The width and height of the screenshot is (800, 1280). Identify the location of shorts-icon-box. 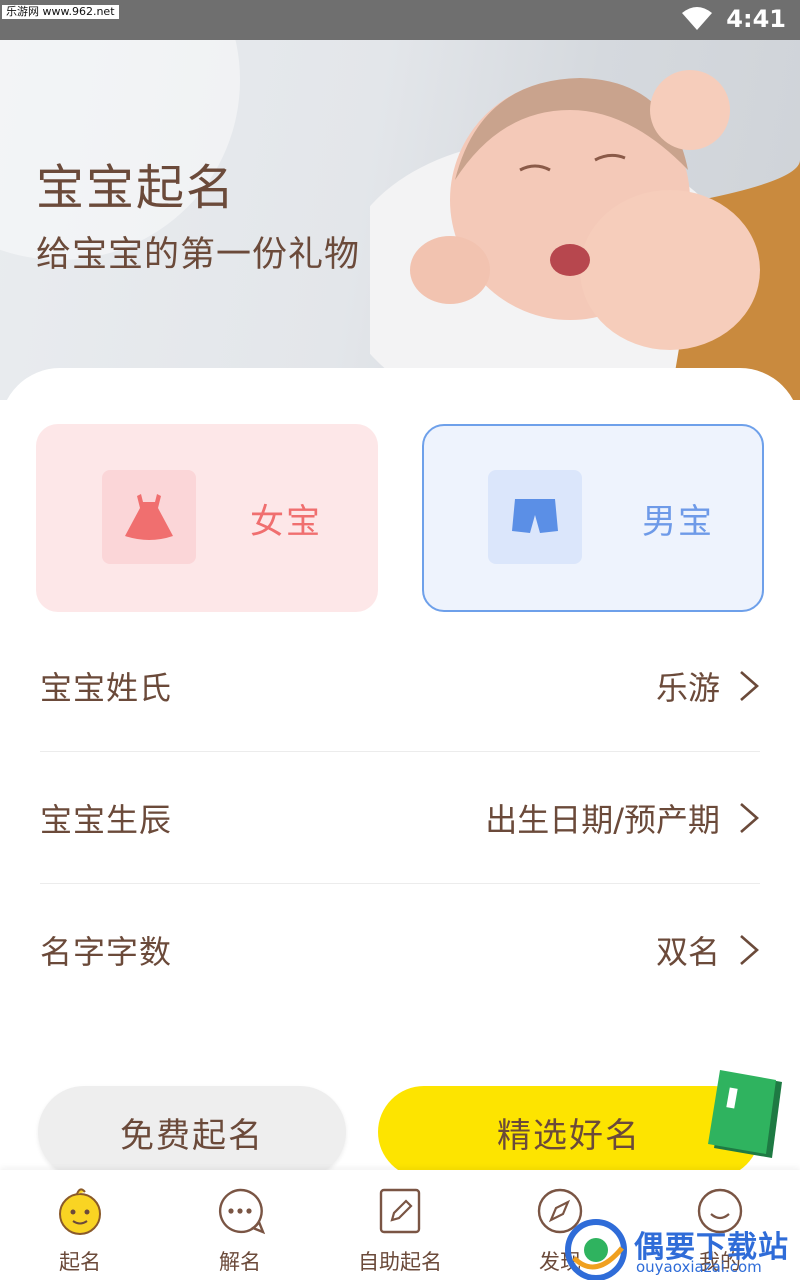
(535, 517).